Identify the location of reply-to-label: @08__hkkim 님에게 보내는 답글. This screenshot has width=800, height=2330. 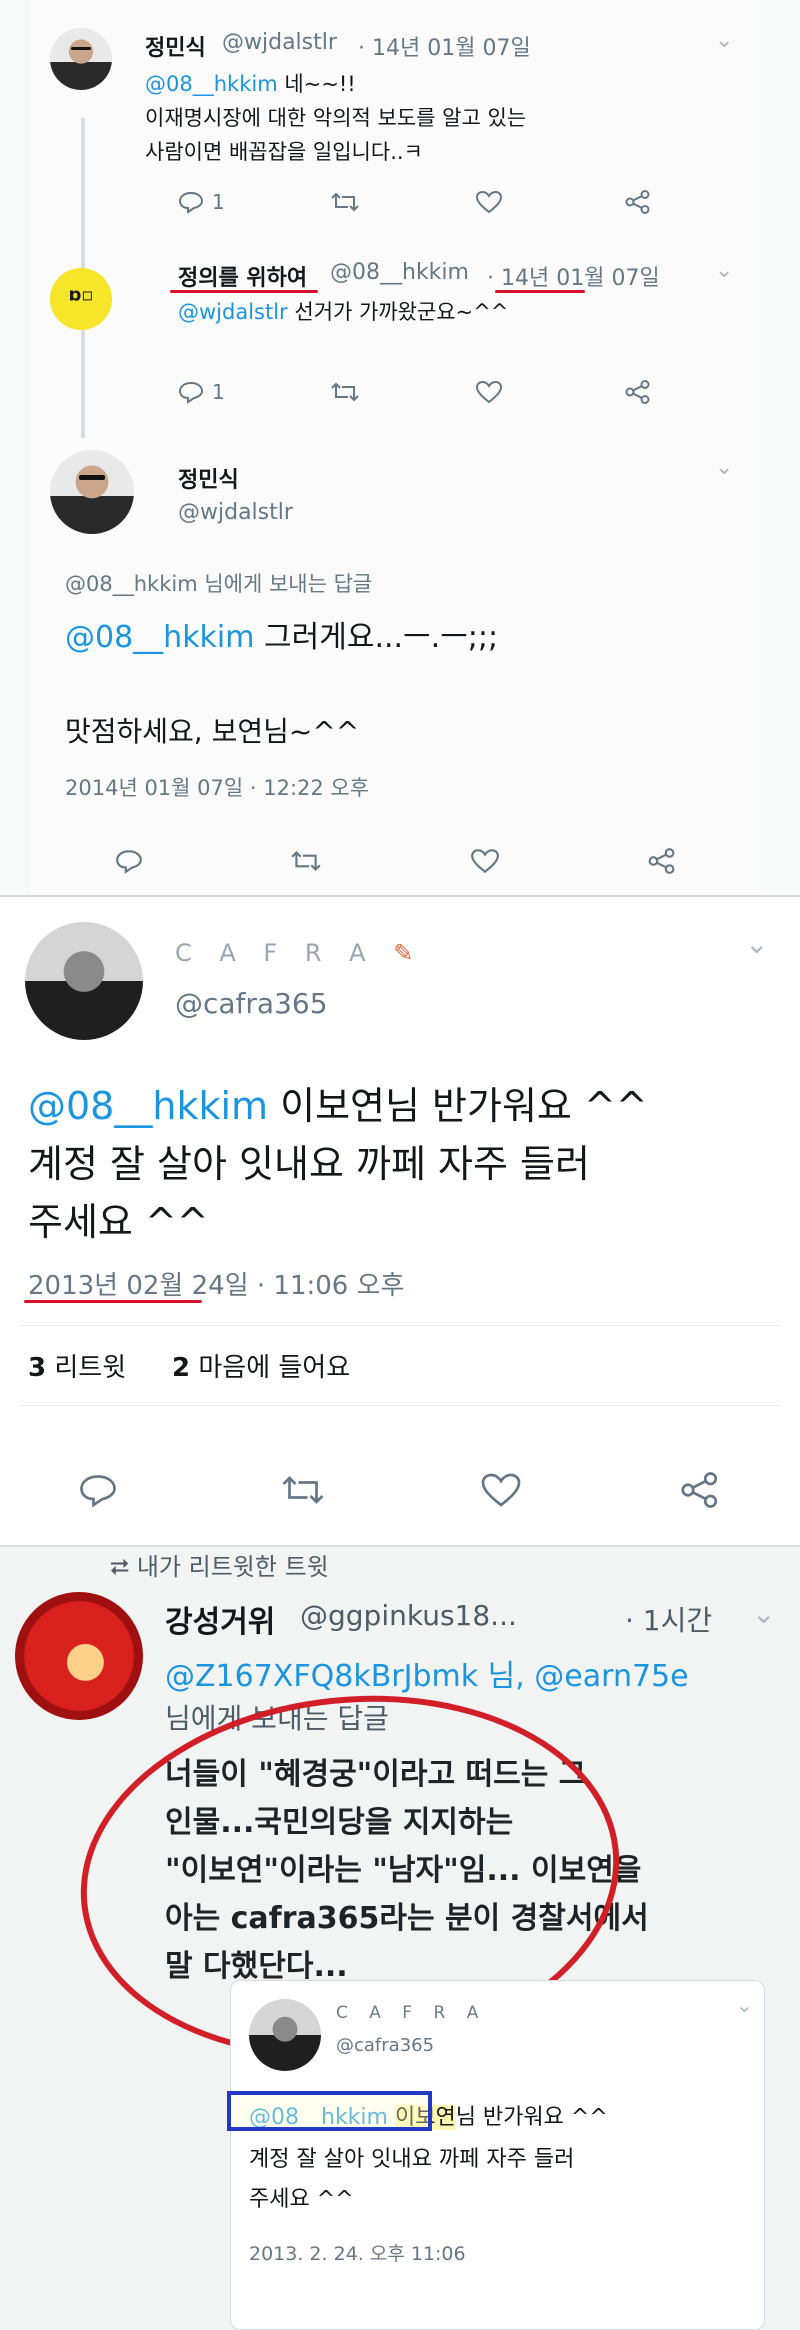
(218, 583).